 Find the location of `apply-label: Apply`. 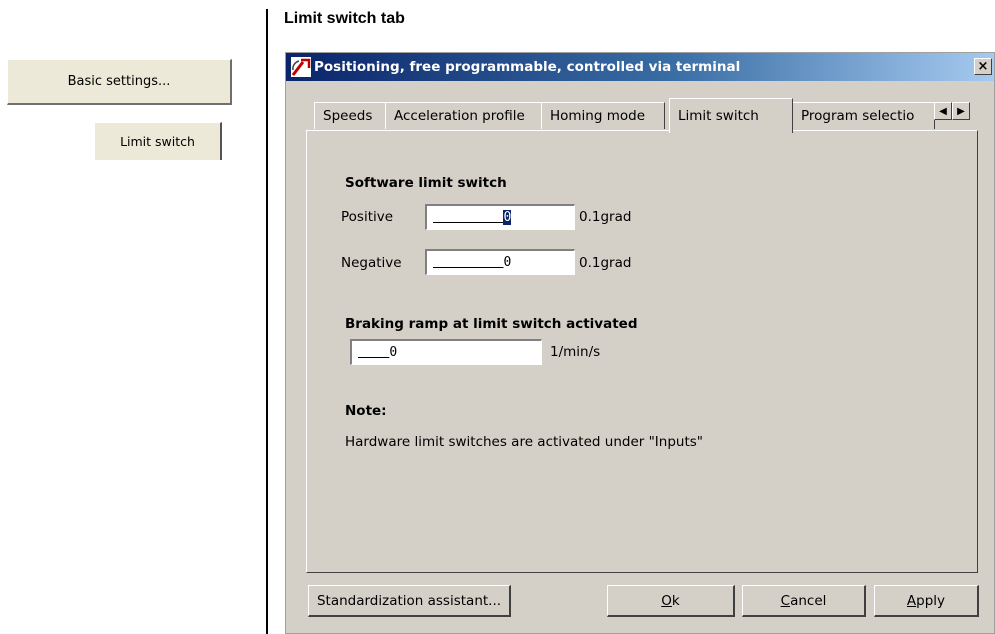

apply-label: Apply is located at coordinates (926, 600).